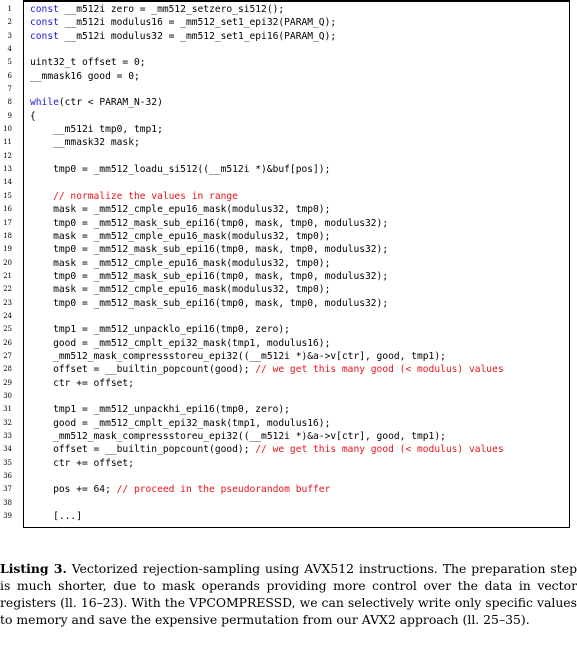  What do you see at coordinates (7, 502) in the screenshot?
I see `line-number: 38` at bounding box center [7, 502].